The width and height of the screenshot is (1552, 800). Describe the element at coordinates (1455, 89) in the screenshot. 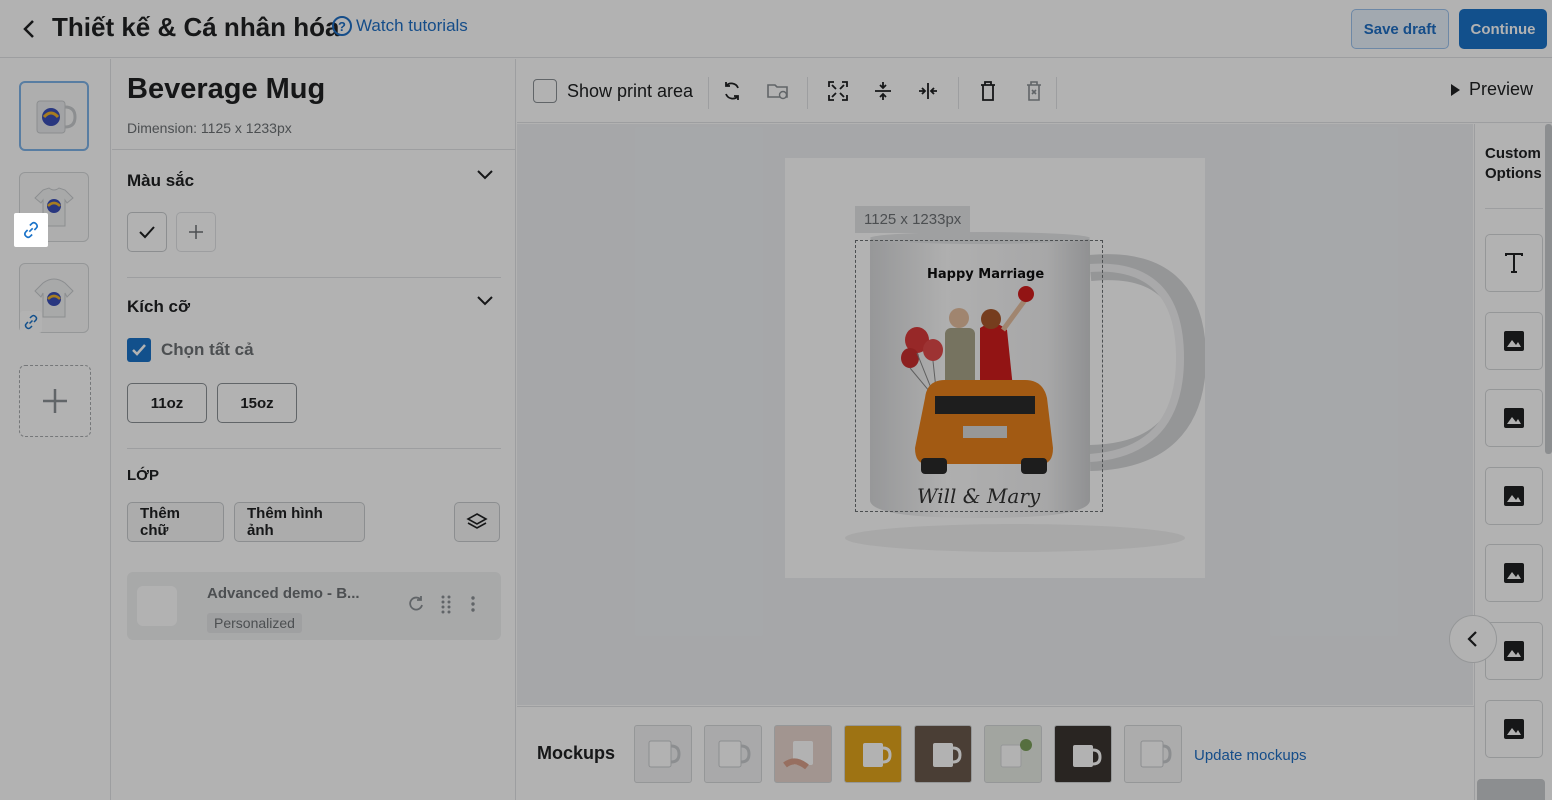

I see `play-icon` at that location.